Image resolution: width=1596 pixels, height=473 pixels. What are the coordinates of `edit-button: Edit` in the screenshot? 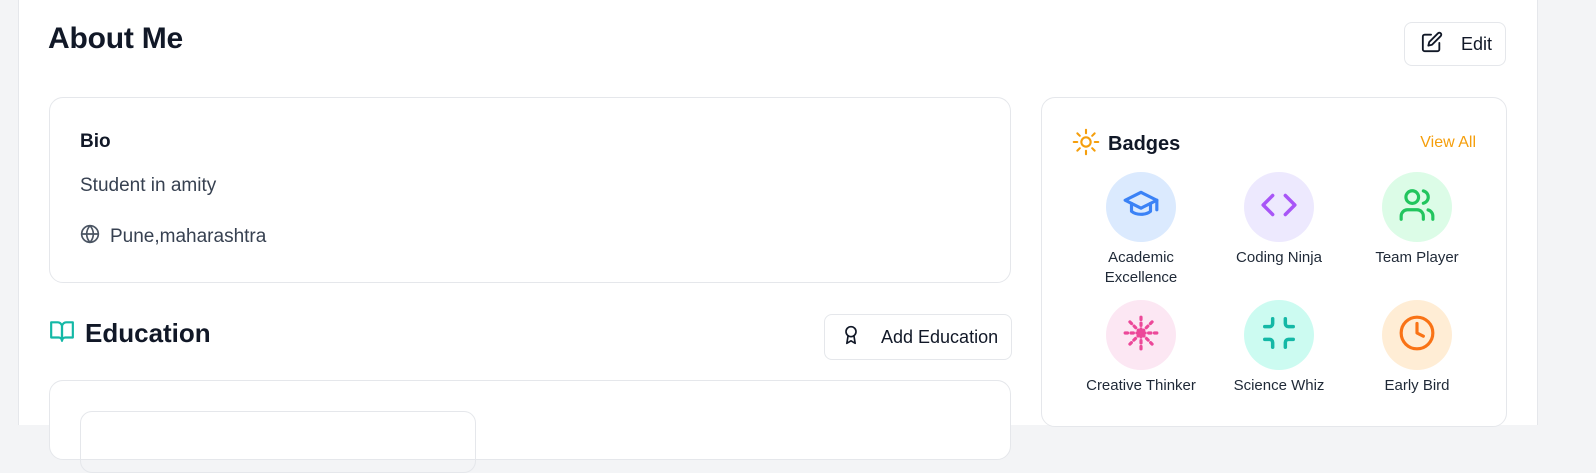 It's located at (1455, 44).